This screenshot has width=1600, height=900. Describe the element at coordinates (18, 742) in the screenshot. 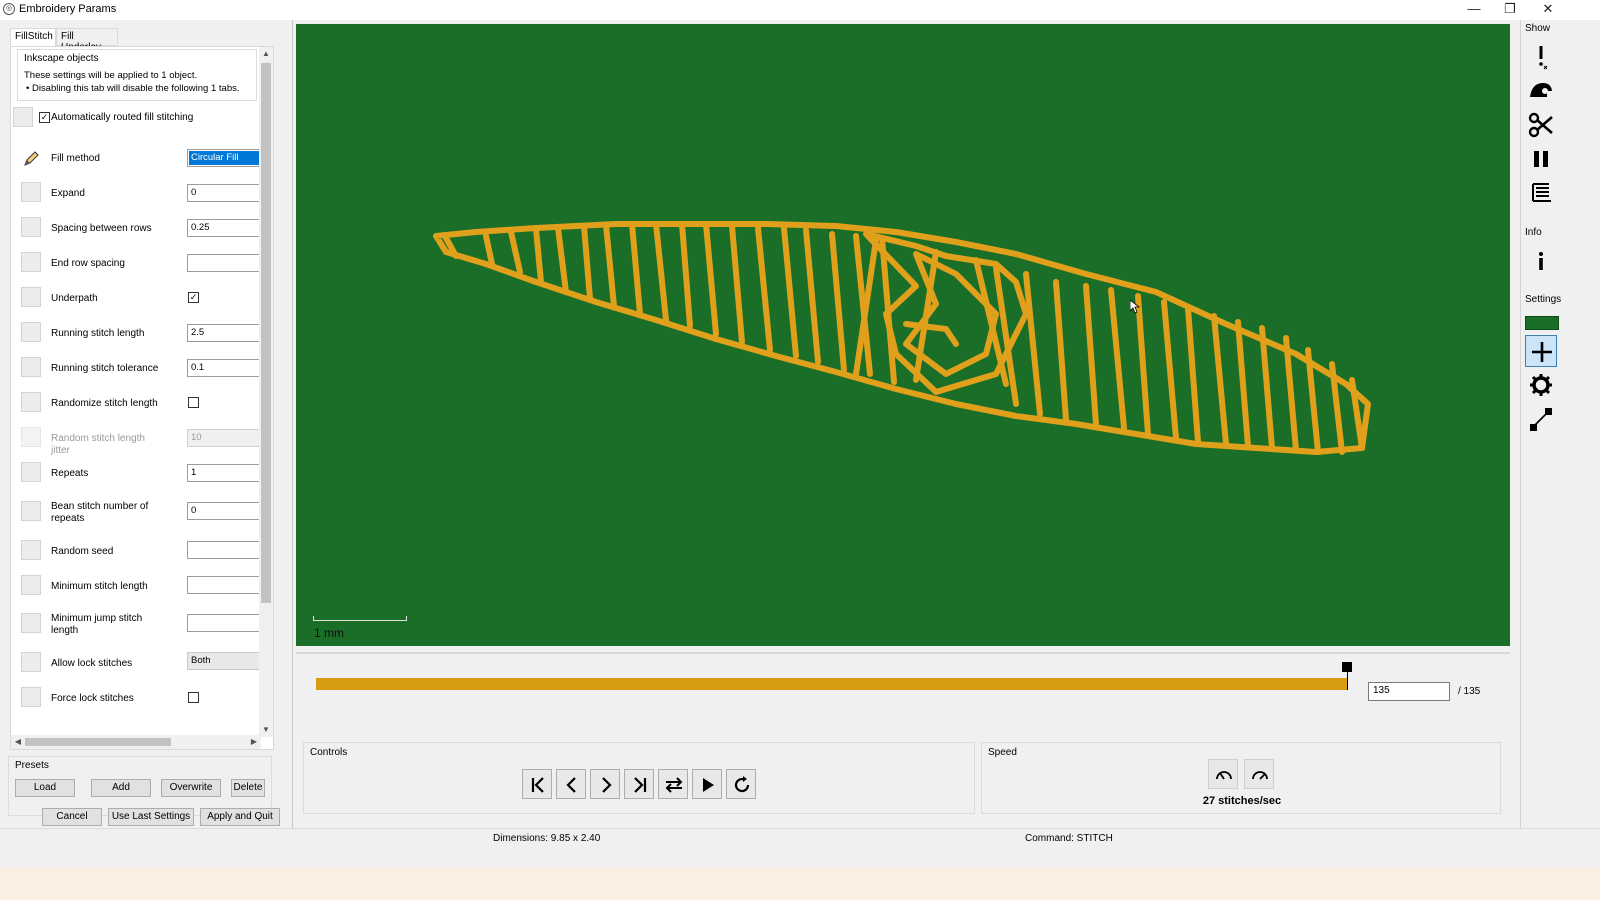

I see `scroll-left-icon: ◀` at that location.